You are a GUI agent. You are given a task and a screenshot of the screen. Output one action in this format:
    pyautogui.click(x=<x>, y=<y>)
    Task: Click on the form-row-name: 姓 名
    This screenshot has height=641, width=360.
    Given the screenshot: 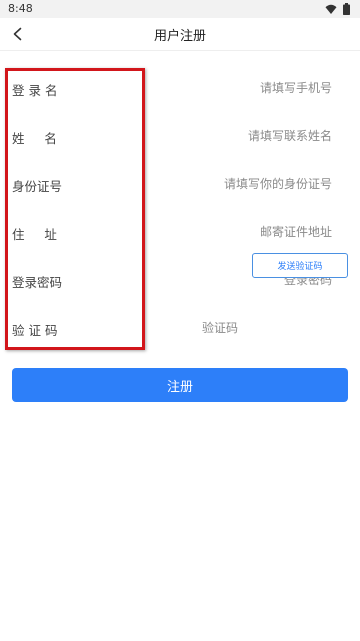 What is the action you would take?
    pyautogui.click(x=180, y=136)
    